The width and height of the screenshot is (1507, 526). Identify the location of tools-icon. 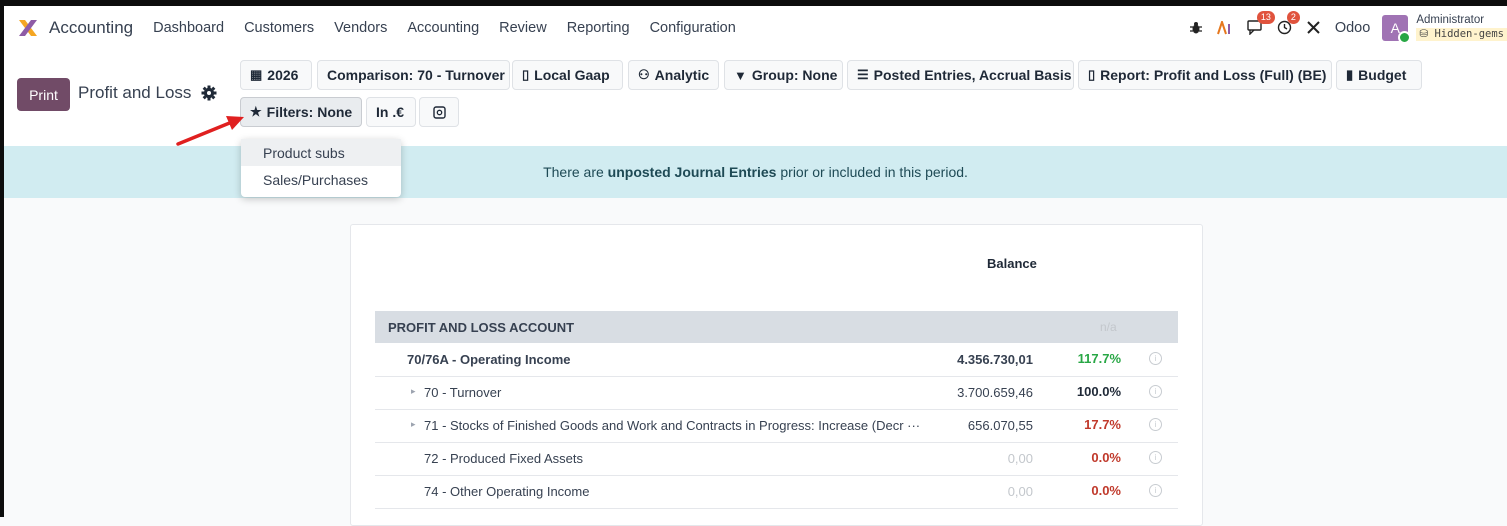
(1313, 27).